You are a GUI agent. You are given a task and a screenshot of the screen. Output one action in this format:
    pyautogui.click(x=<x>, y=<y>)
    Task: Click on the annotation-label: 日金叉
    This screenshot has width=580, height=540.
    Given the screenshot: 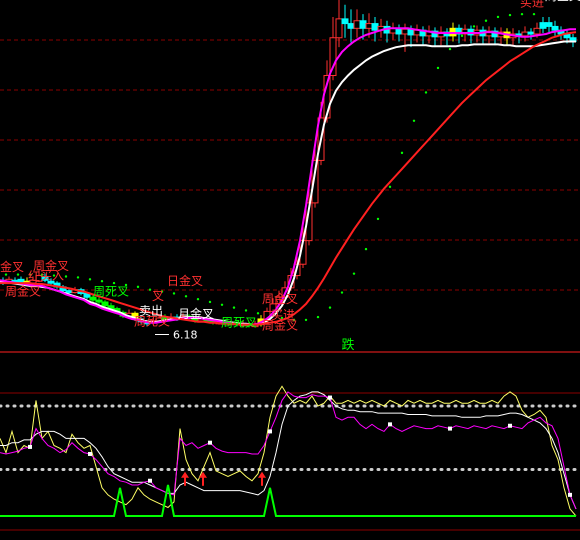 What is the action you would take?
    pyautogui.click(x=185, y=280)
    